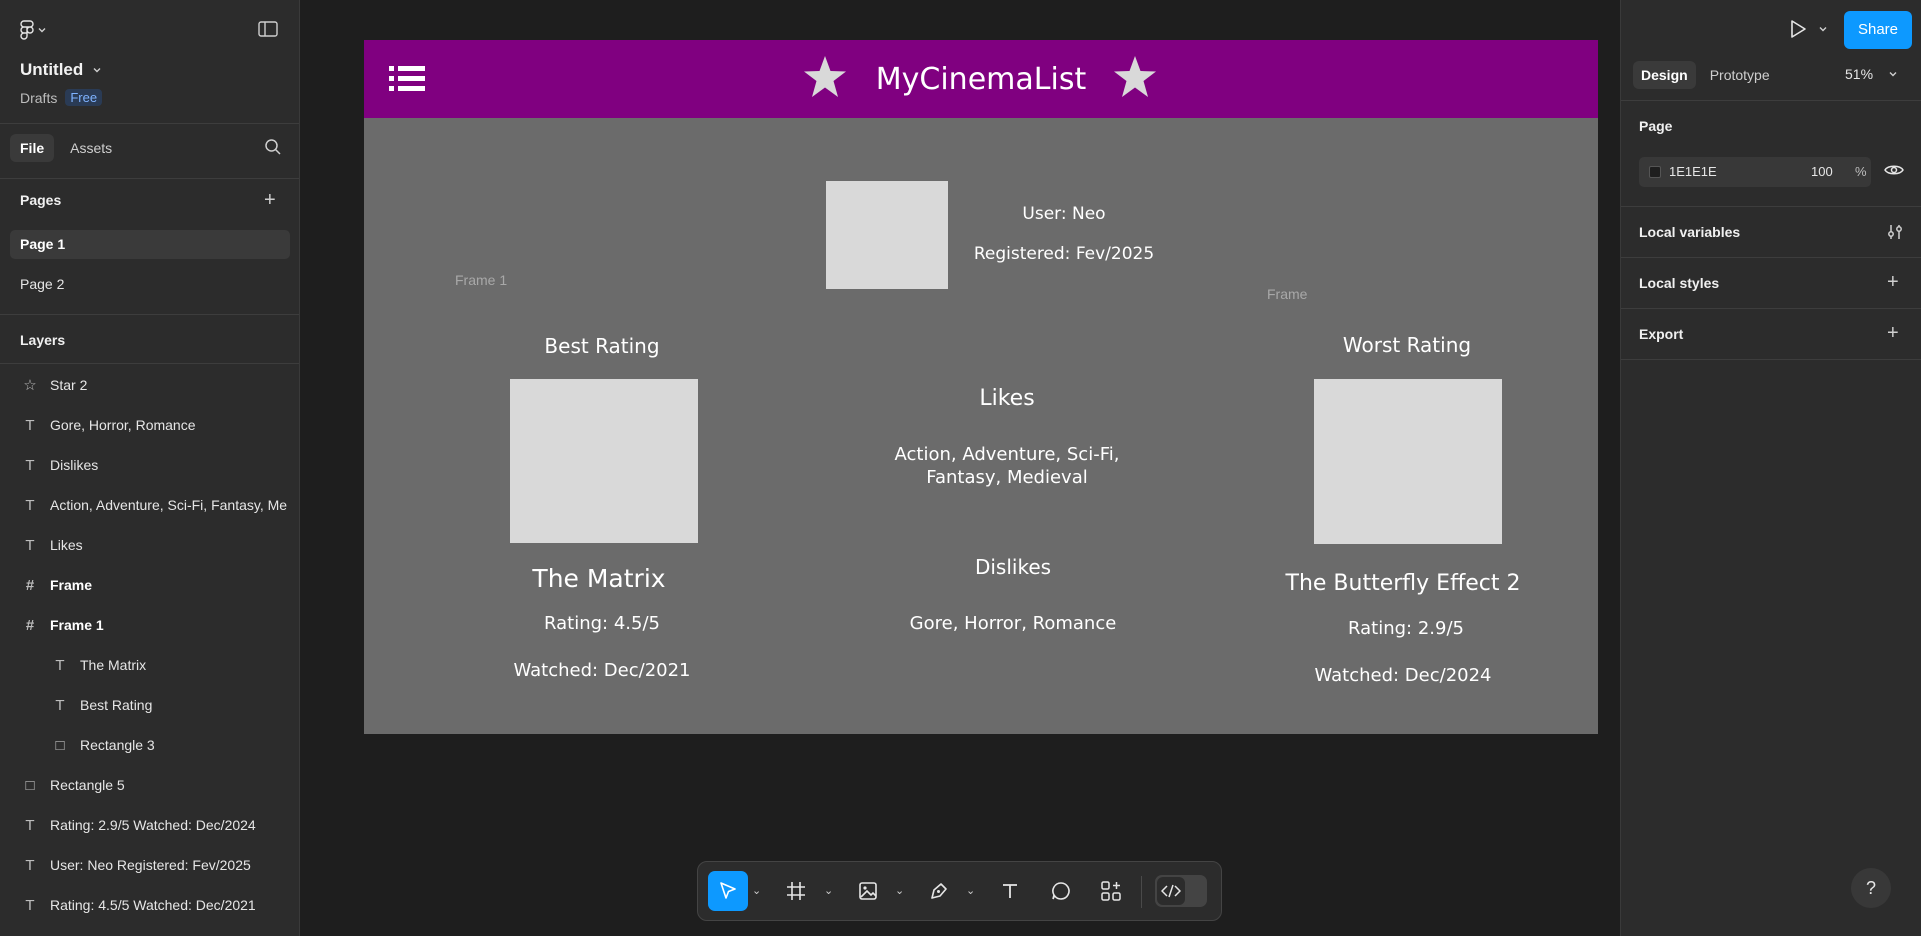 This screenshot has width=1921, height=936. What do you see at coordinates (1893, 333) in the screenshot?
I see `add-export-icon: +` at bounding box center [1893, 333].